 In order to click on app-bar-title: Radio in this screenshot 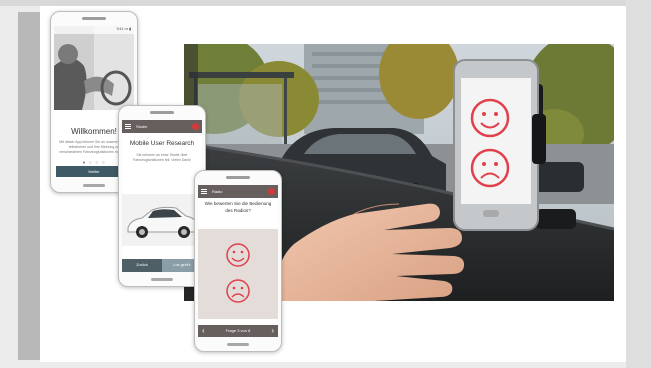, I will do `click(217, 191)`.